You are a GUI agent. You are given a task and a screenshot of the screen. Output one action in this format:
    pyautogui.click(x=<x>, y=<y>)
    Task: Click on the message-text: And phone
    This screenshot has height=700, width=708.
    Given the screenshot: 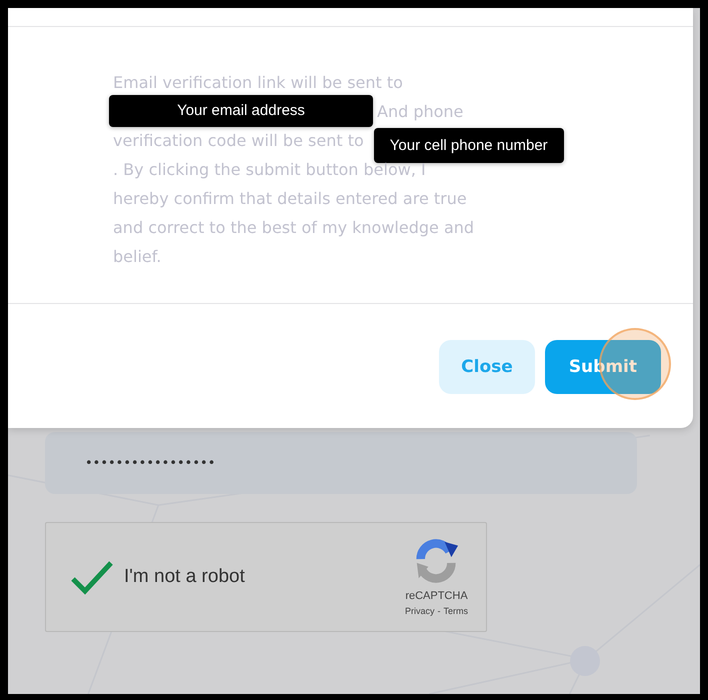 What is the action you would take?
    pyautogui.click(x=420, y=111)
    